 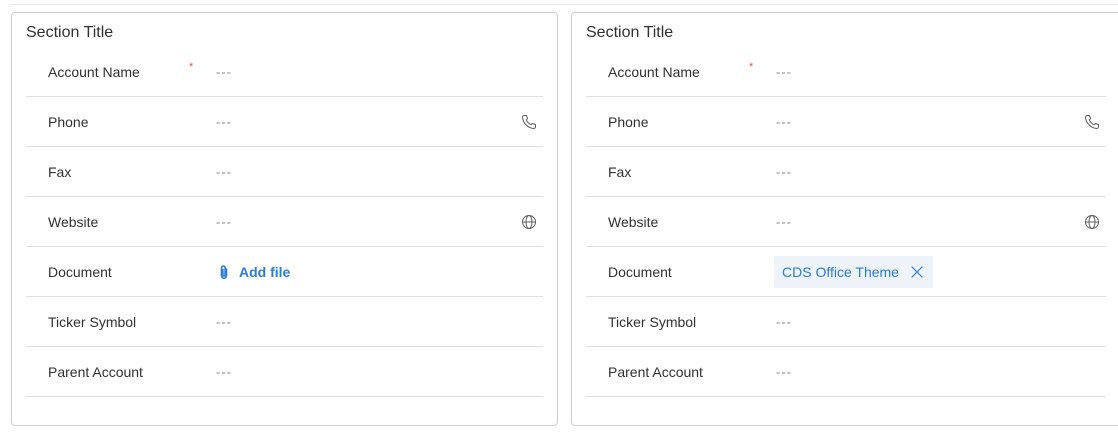 I want to click on file-chip: CDS Office Theme, so click(x=853, y=271).